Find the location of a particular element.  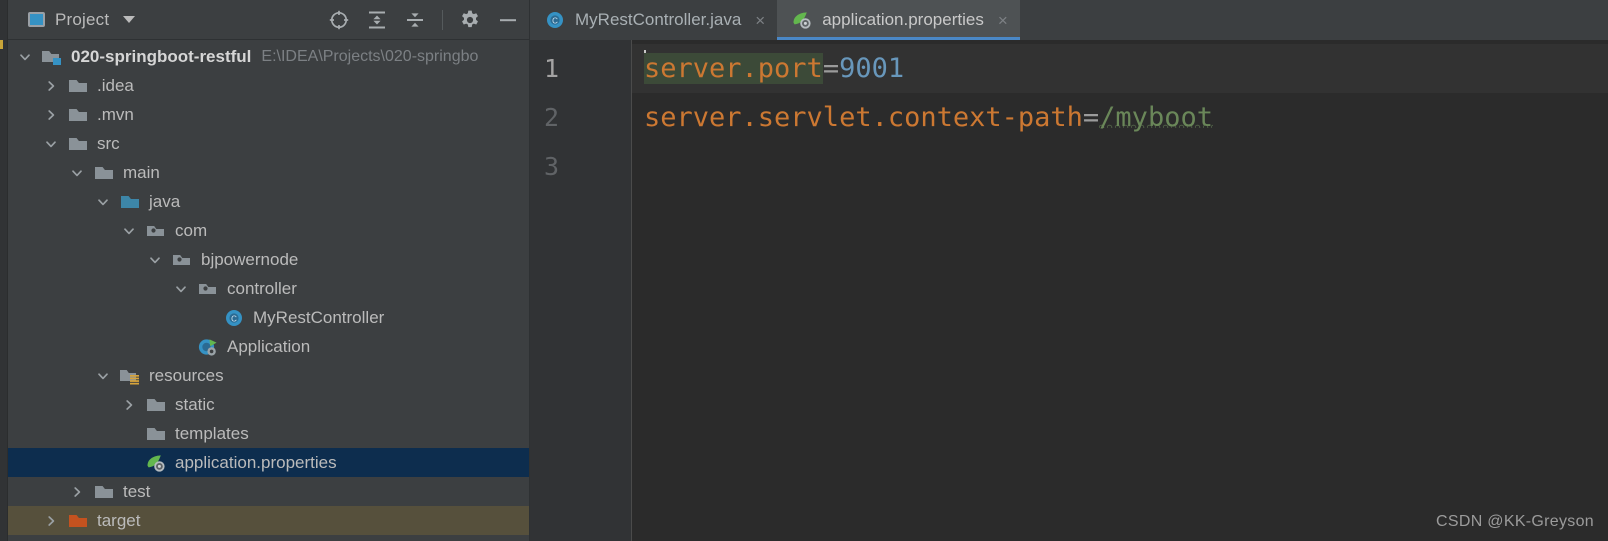

tree-row: static is located at coordinates (268, 404).